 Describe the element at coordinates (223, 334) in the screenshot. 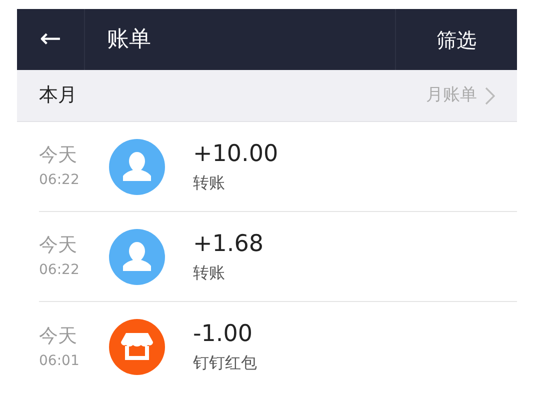

I see `amount: -1.00` at that location.